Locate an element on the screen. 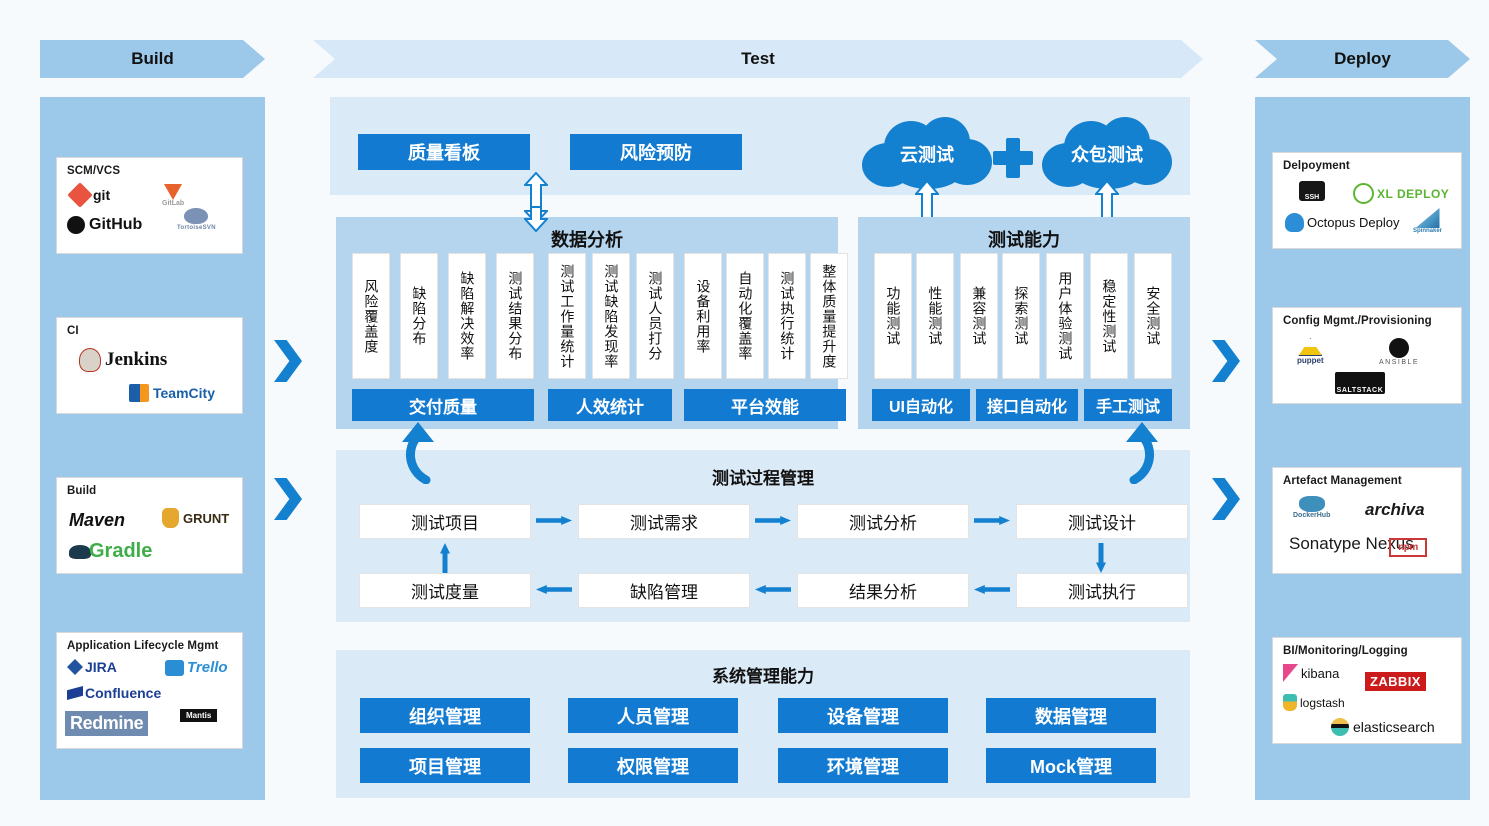 This screenshot has width=1489, height=826. logo-label: JIRA is located at coordinates (101, 667).